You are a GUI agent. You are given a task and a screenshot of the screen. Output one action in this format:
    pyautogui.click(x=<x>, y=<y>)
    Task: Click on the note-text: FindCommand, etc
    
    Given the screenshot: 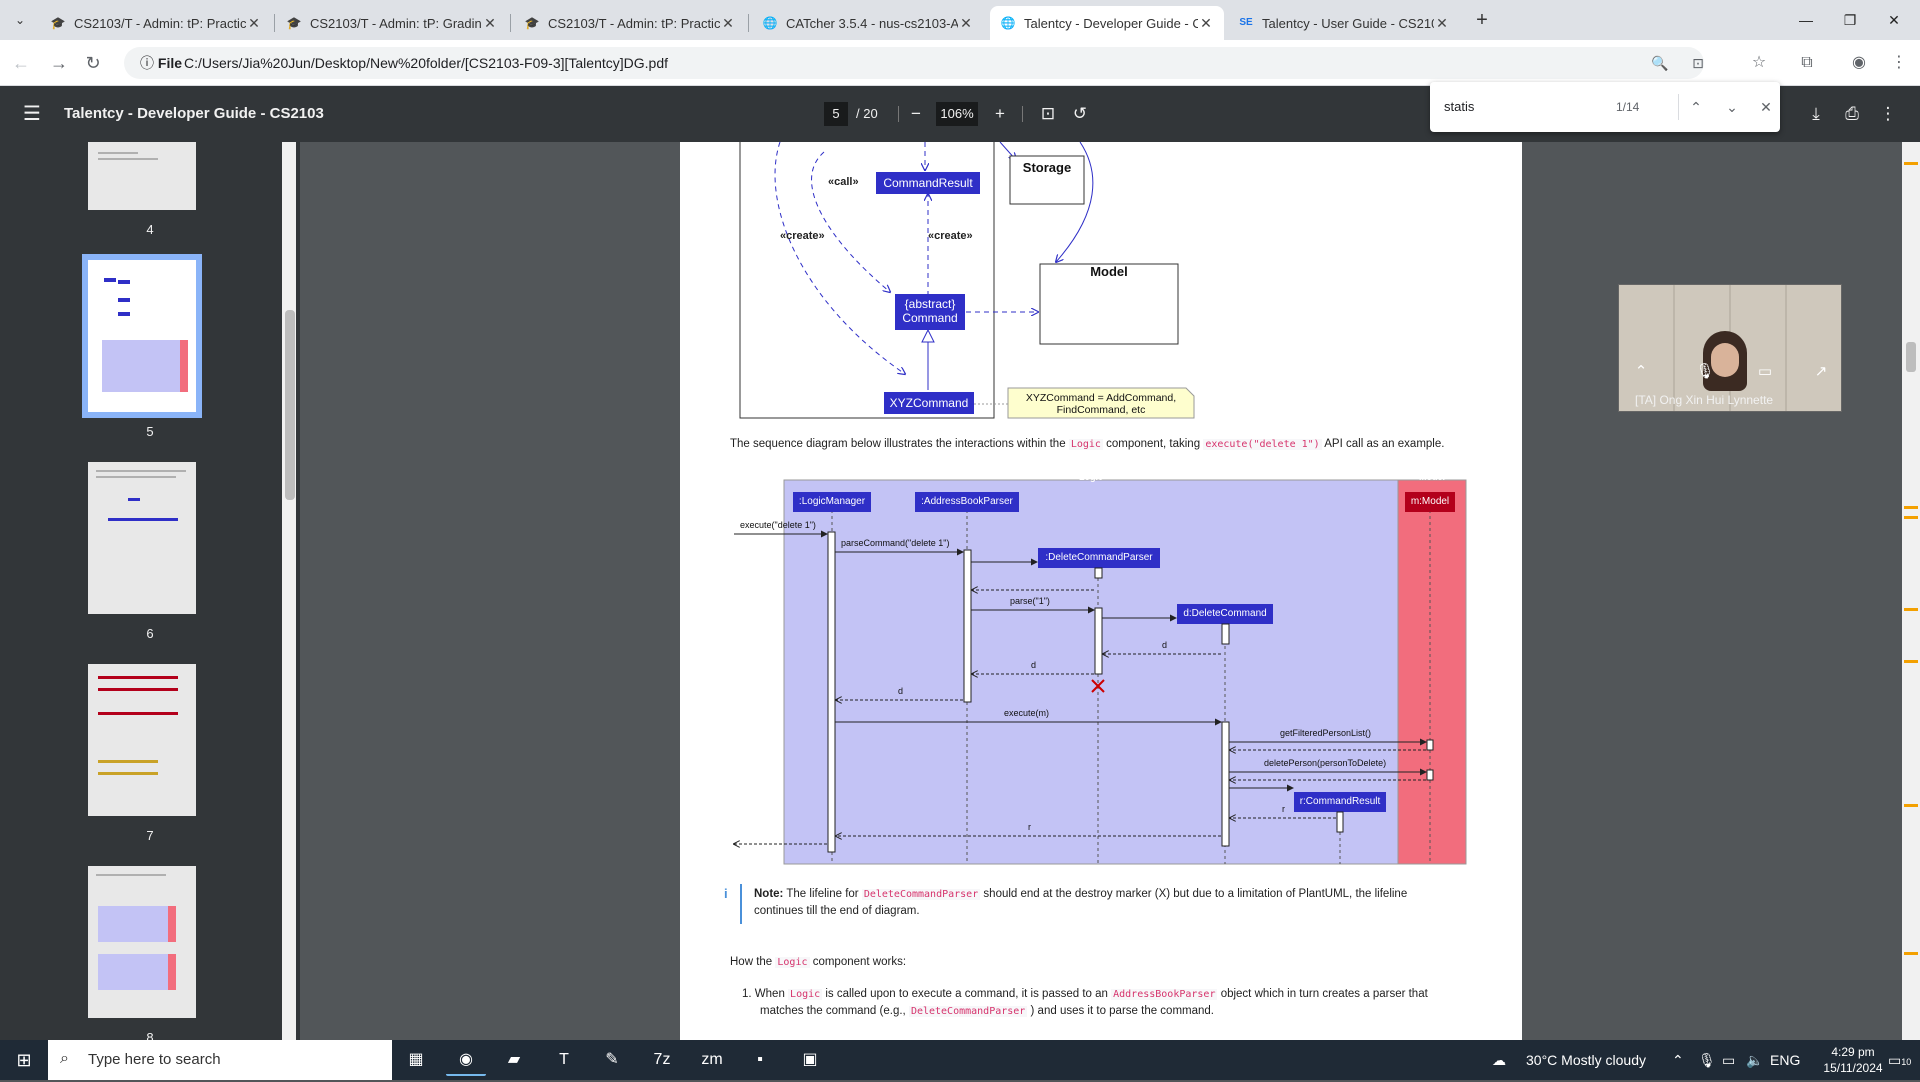 What is the action you would take?
    pyautogui.click(x=1101, y=410)
    